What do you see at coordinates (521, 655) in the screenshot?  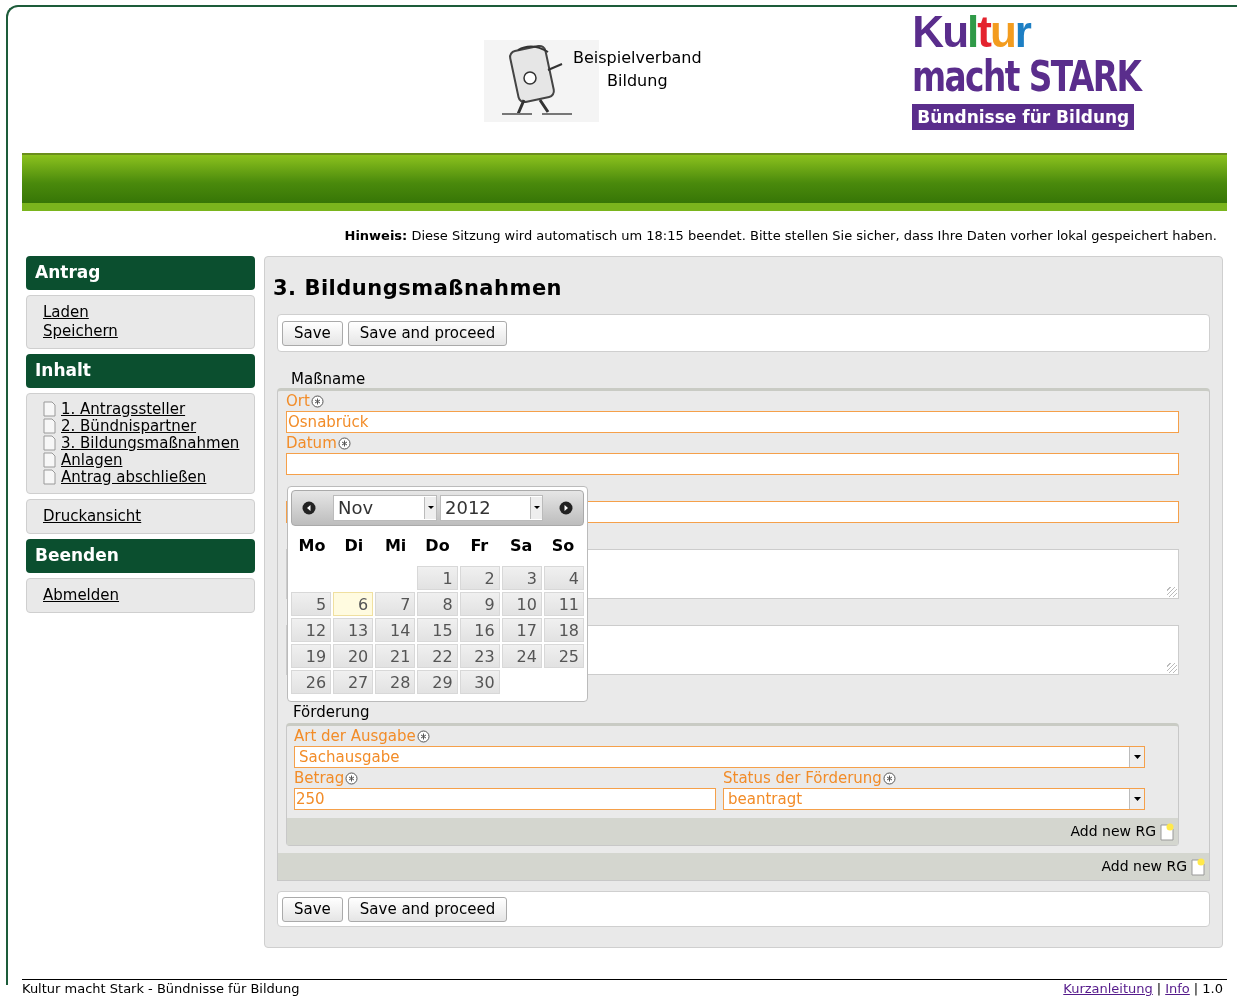 I see `calendar-day: 24` at bounding box center [521, 655].